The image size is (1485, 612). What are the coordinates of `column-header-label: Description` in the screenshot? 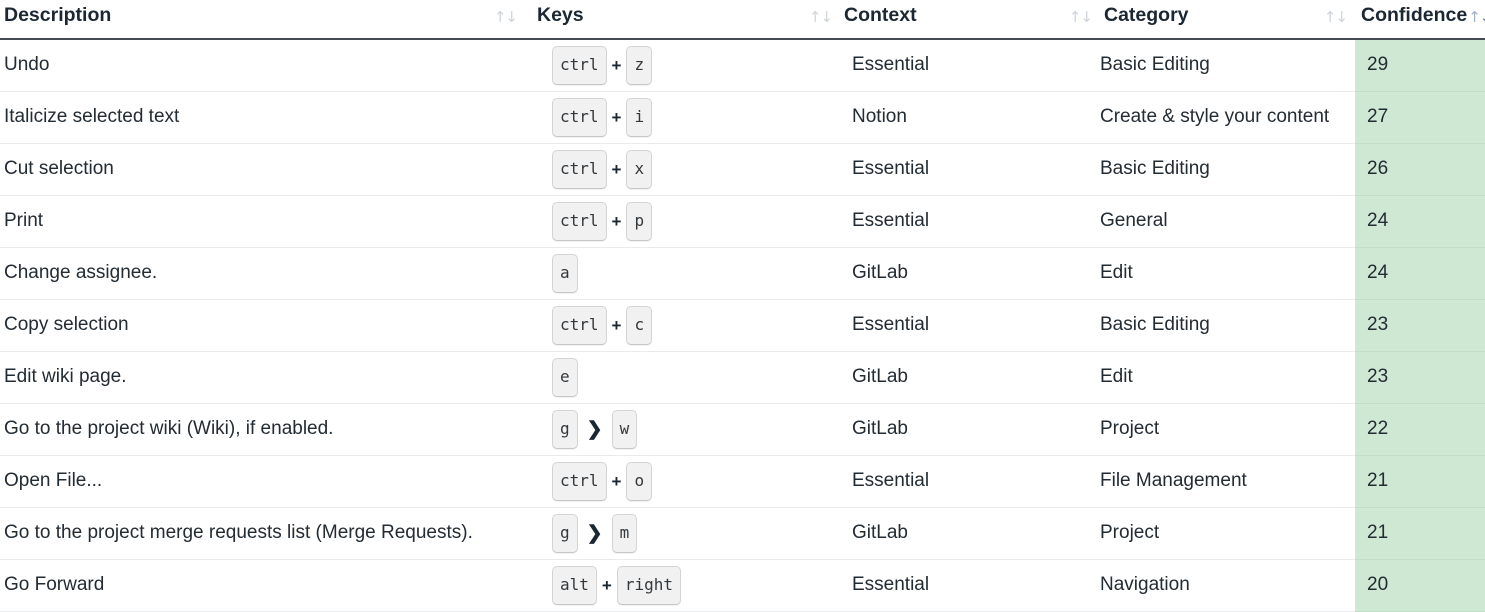 It's located at (58, 15).